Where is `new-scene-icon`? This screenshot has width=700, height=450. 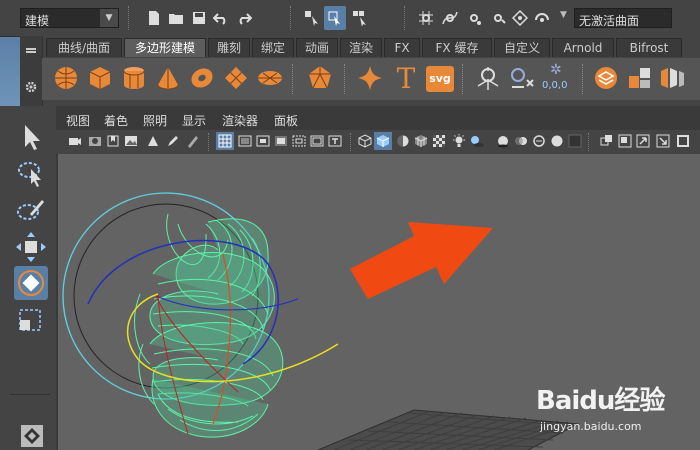 new-scene-icon is located at coordinates (154, 18).